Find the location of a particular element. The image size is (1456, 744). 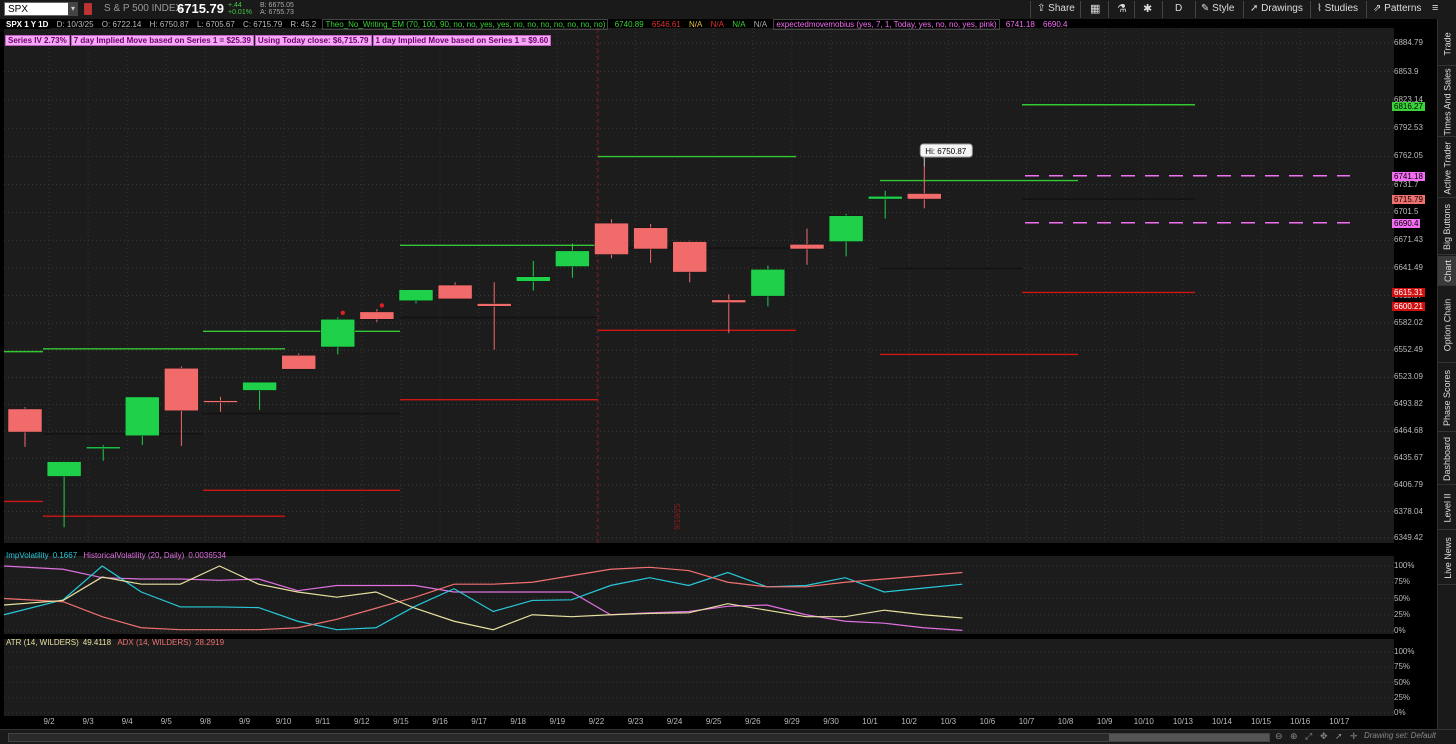

cursor-icon: ➚ is located at coordinates (1339, 736).